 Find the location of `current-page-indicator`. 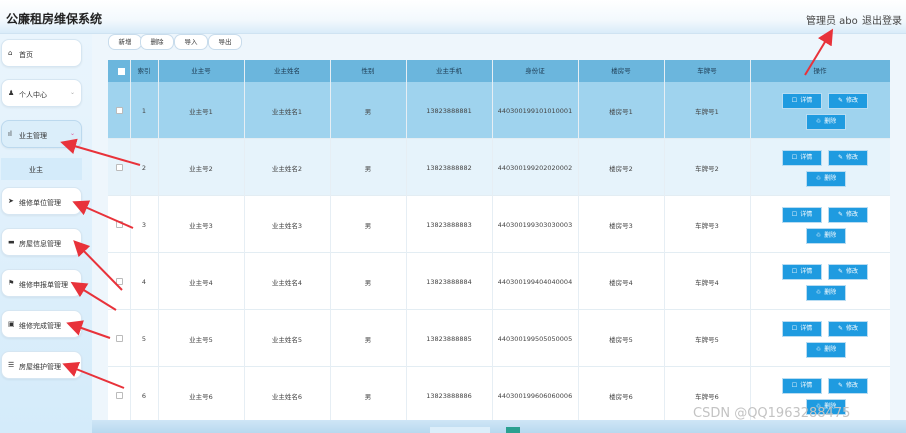

current-page-indicator is located at coordinates (513, 430).